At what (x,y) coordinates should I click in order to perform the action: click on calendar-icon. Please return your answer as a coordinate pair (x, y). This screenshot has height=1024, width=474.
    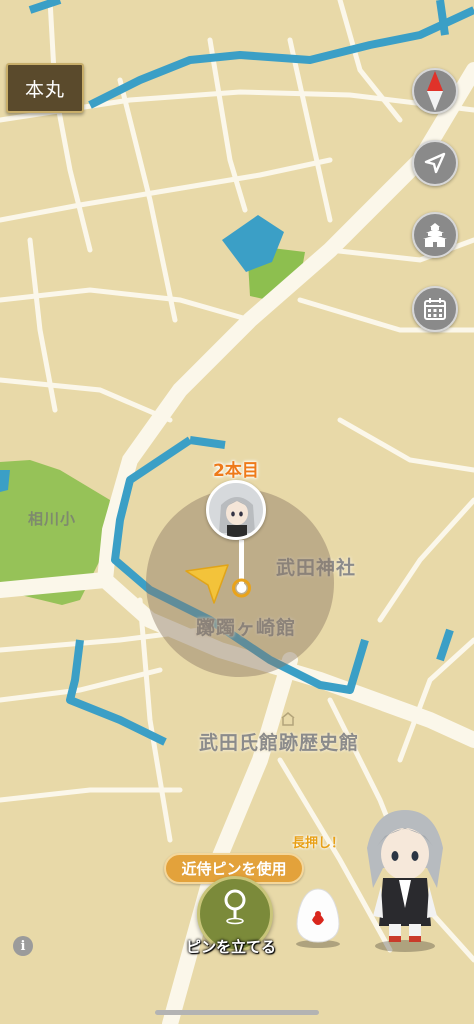
    Looking at the image, I should click on (435, 309).